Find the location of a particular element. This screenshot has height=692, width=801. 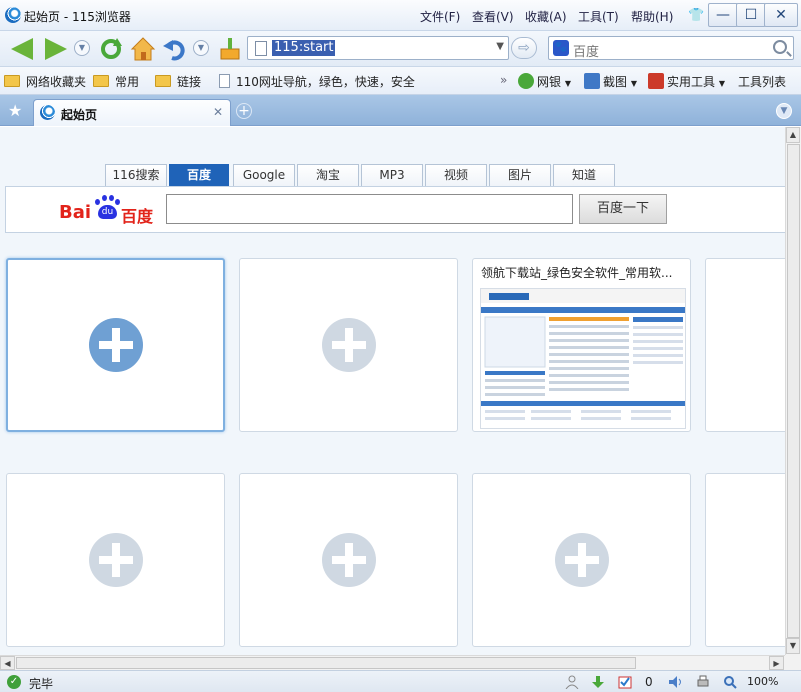

baidu-search-input is located at coordinates (369, 209).